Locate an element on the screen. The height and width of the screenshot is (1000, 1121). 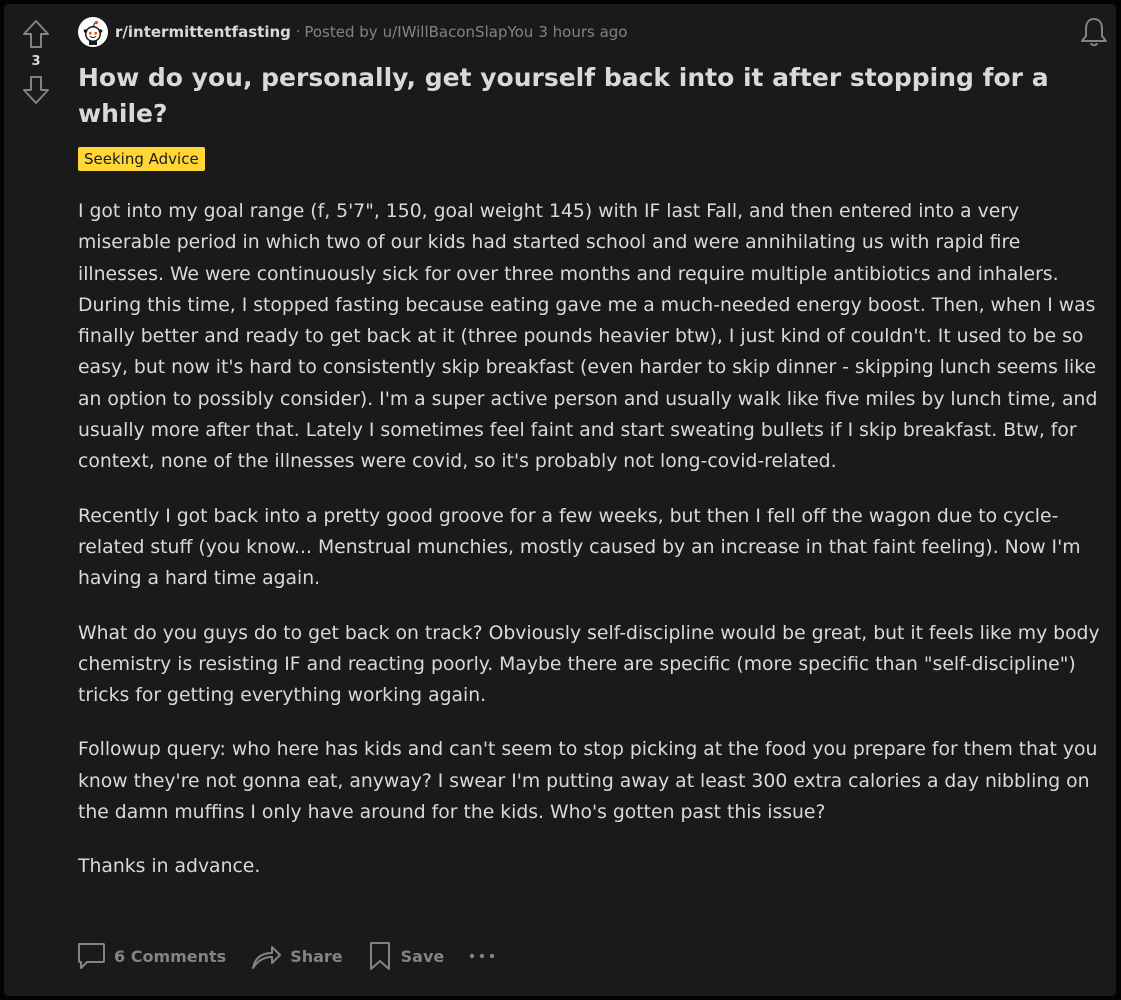
post-actions: 6 Comments Share Save is located at coordinates (286, 956).